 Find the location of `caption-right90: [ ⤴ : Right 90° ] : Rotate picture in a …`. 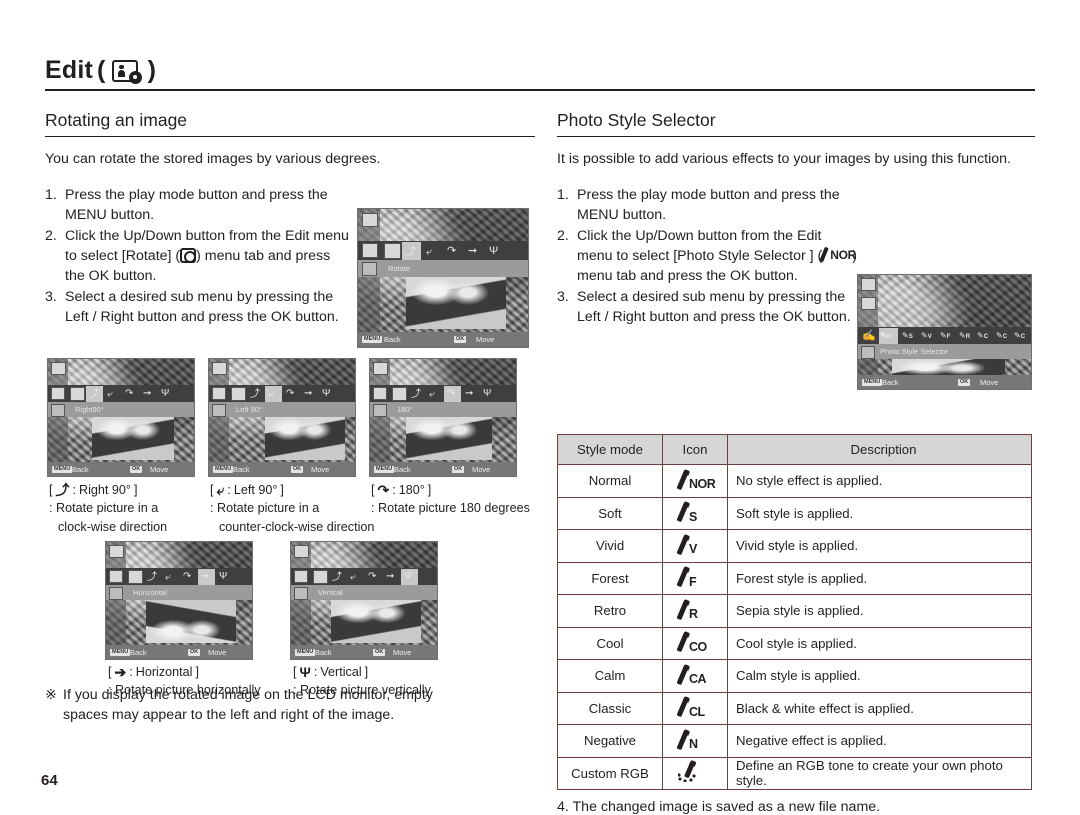

caption-right90: [ ⤴ : Right 90° ] : Rotate picture in a … is located at coordinates (124, 508).